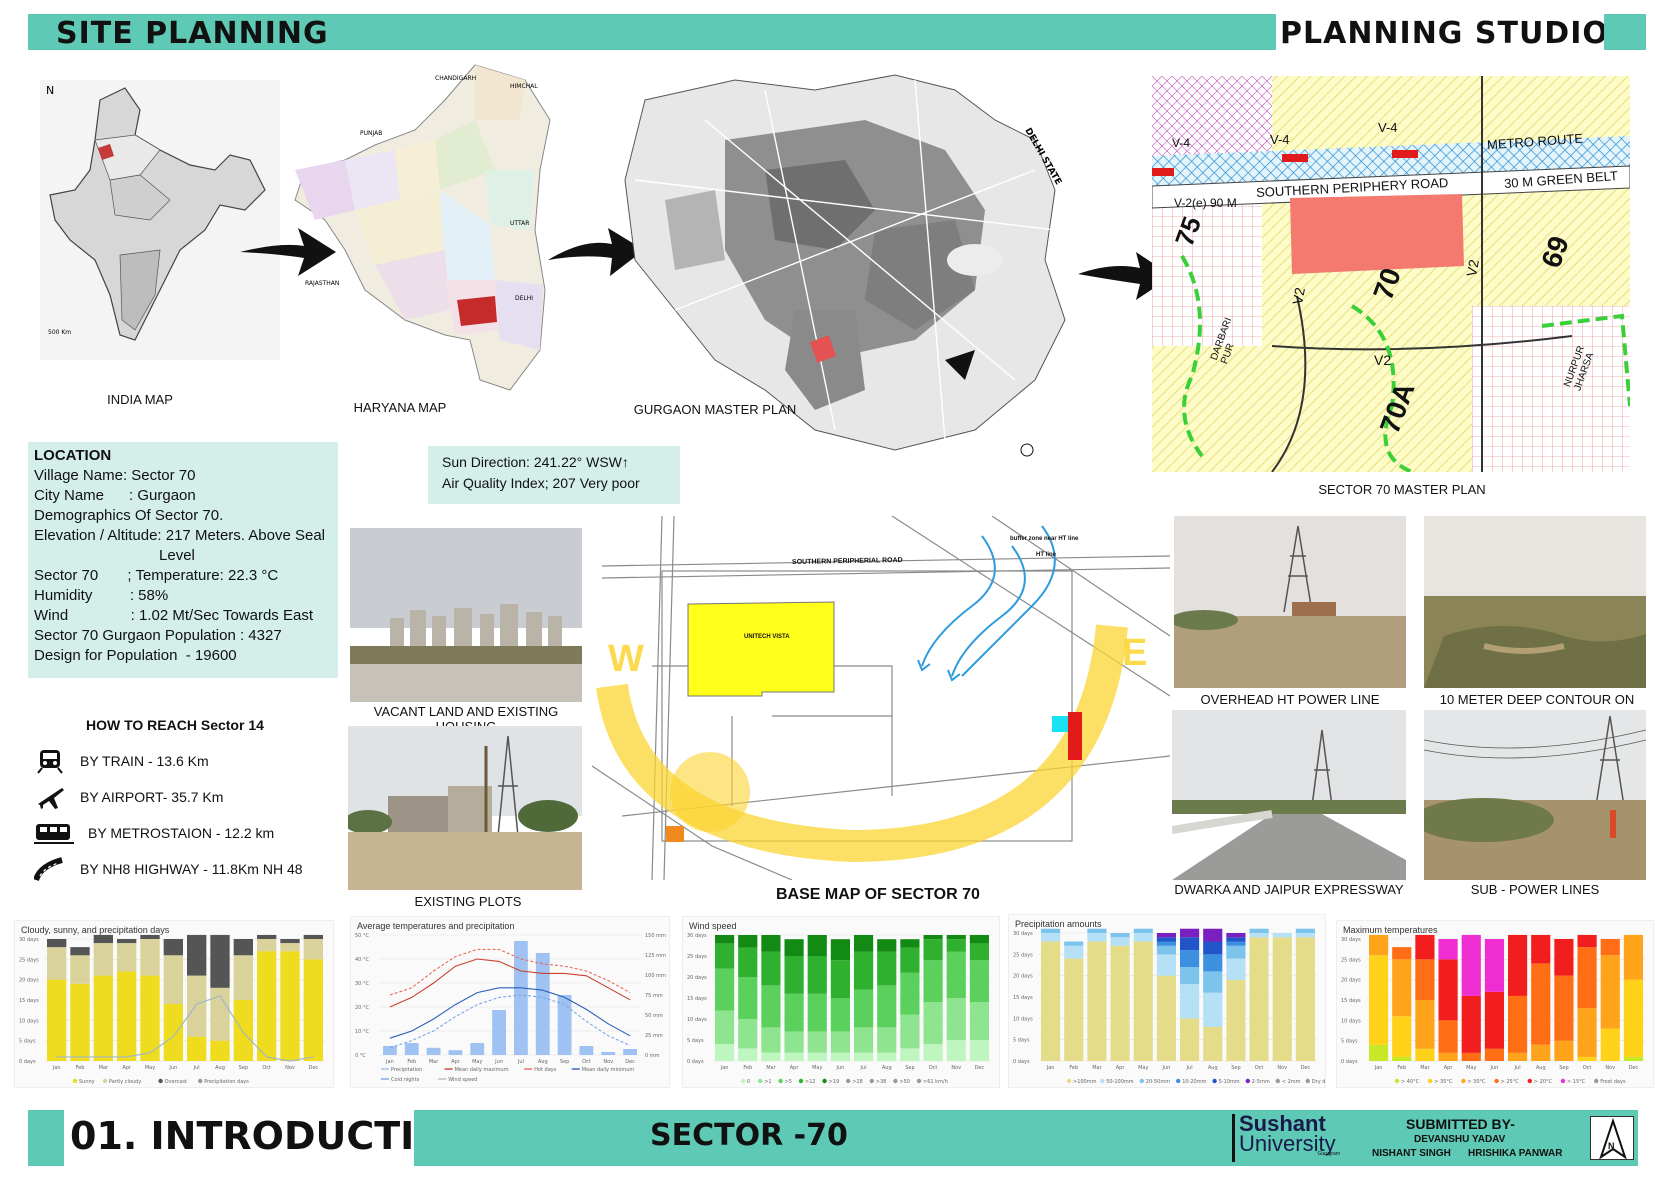 The width and height of the screenshot is (1667, 1178). I want to click on y-tick-label: 25 days, so click(697, 957).